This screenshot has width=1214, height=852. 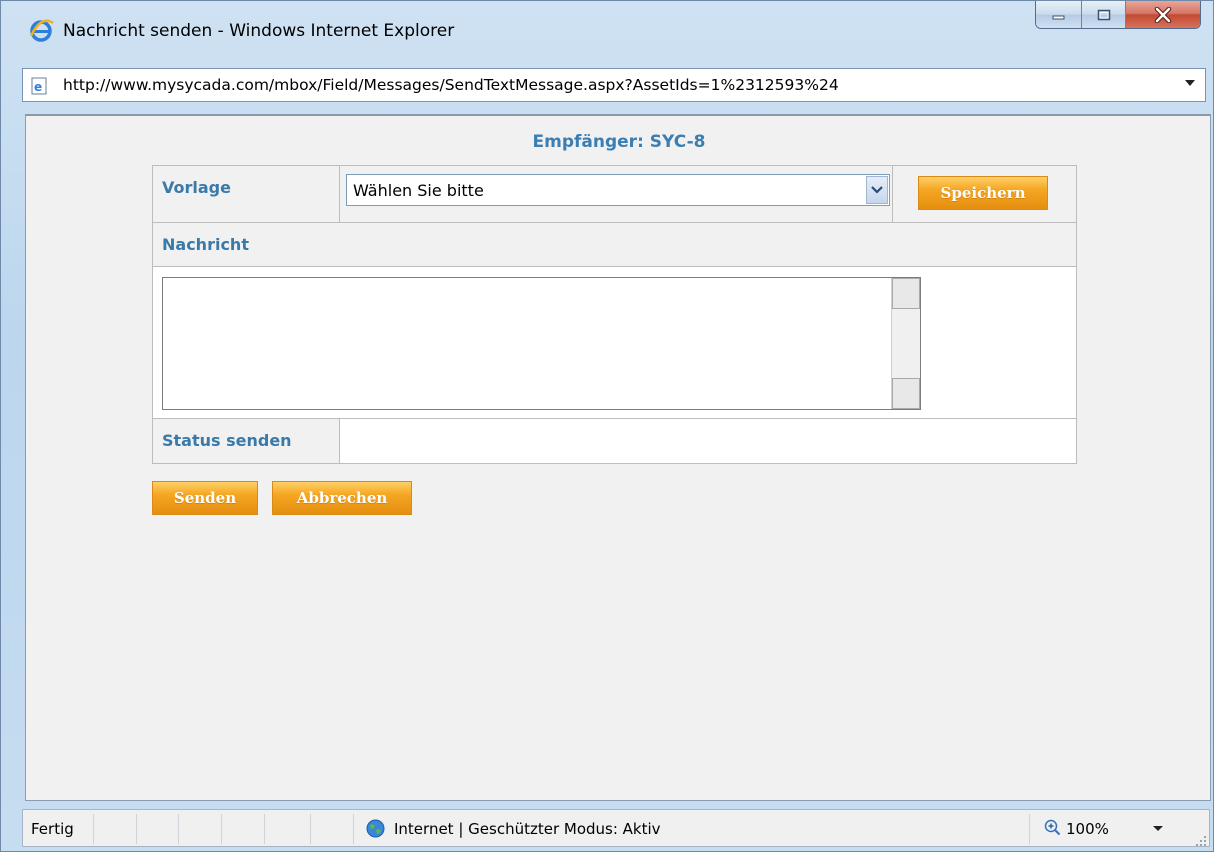 I want to click on status-row: Status senden, so click(x=614, y=441).